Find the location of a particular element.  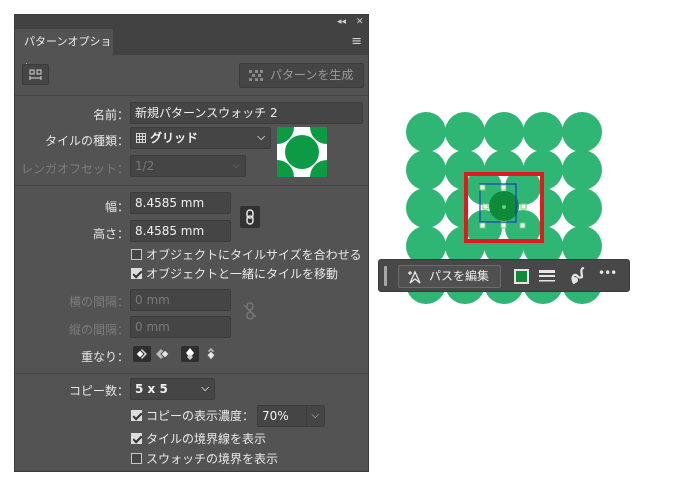

link-proportions-button is located at coordinates (250, 217).